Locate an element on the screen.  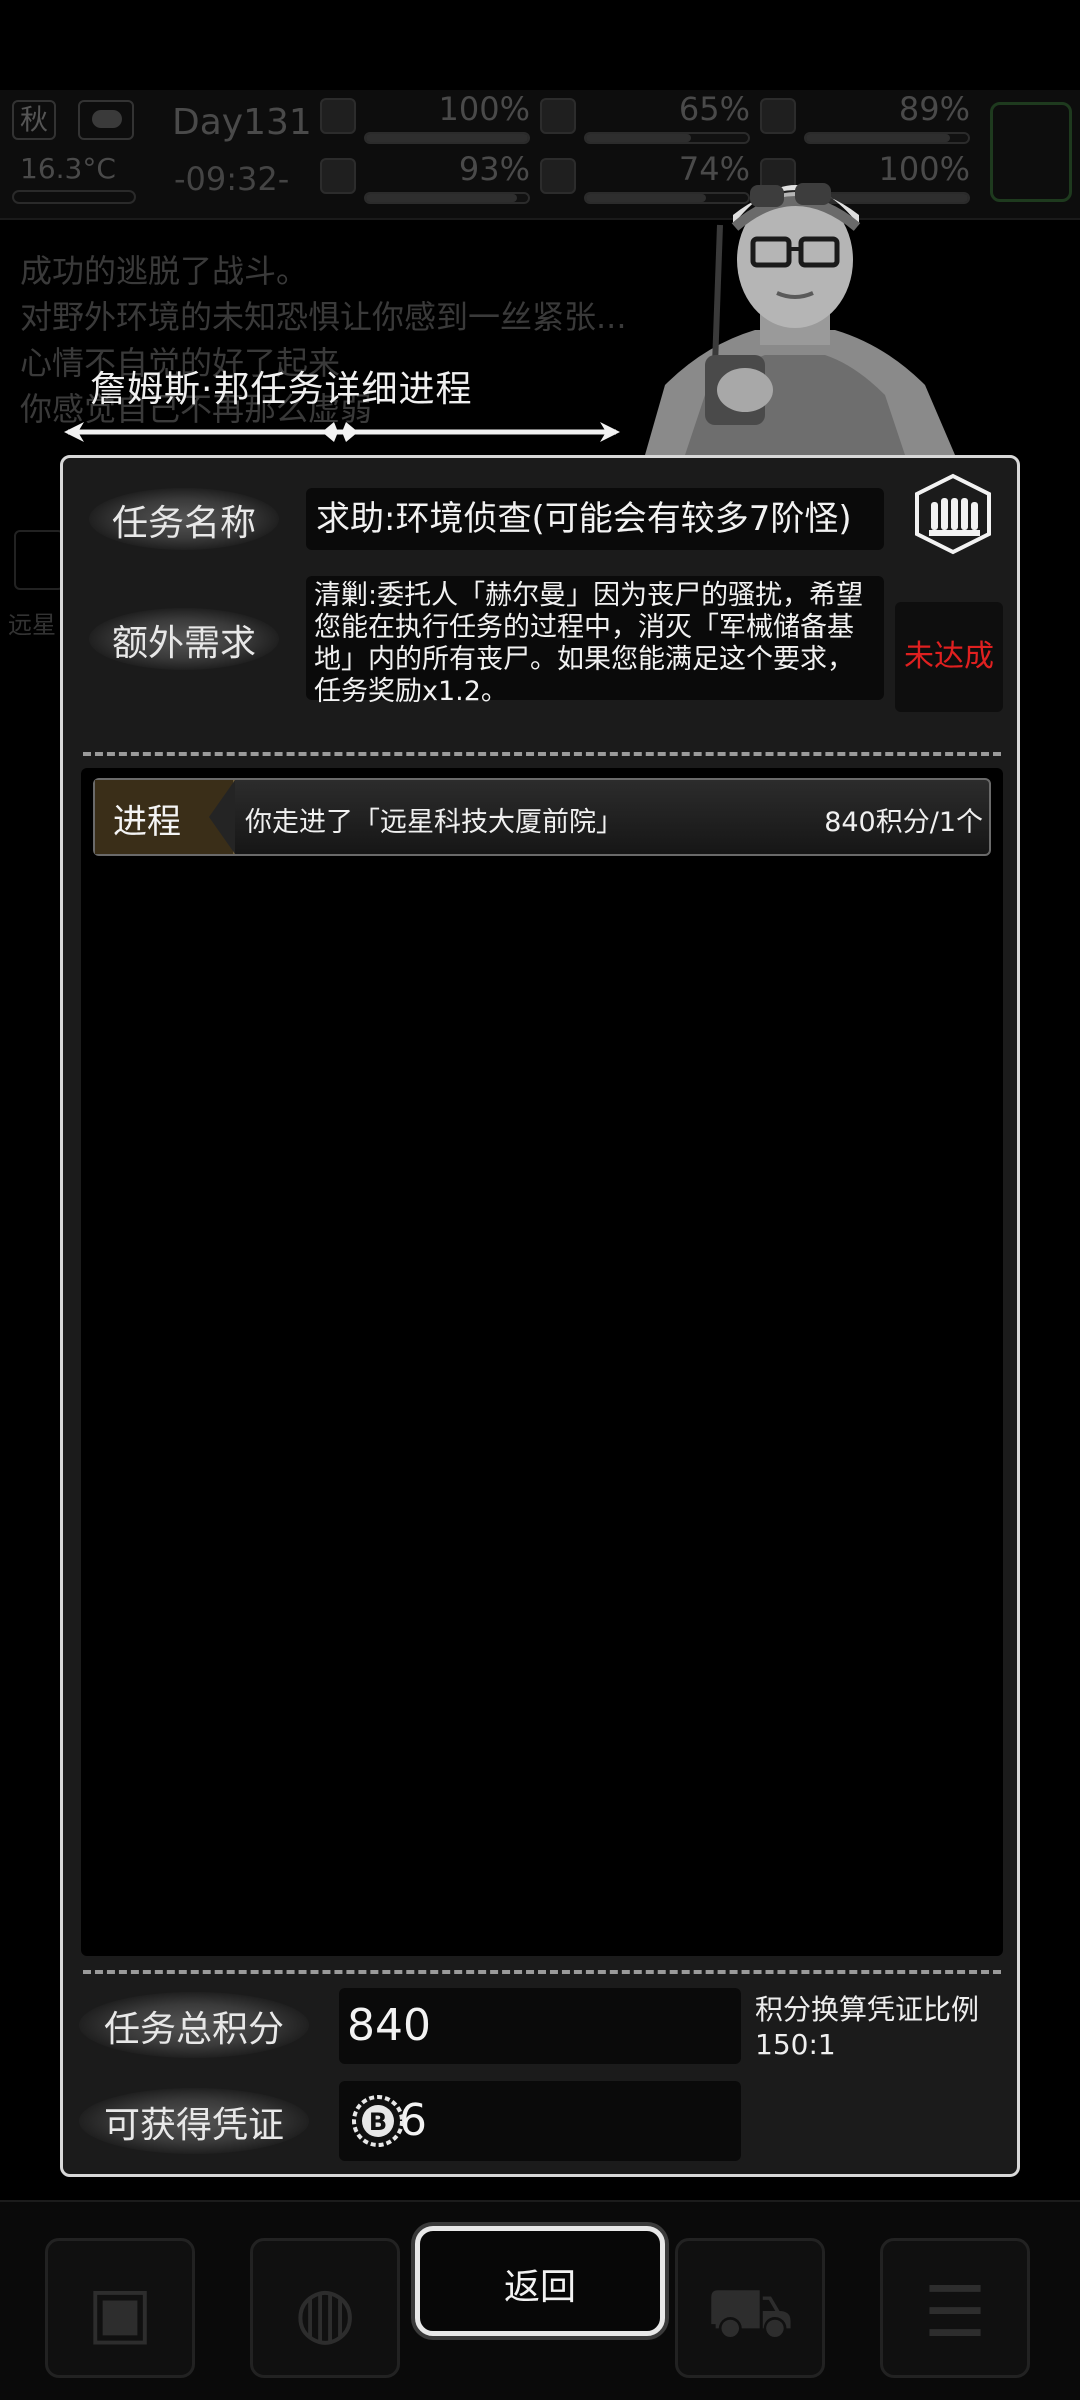
health-bar is located at coordinates (447, 138).